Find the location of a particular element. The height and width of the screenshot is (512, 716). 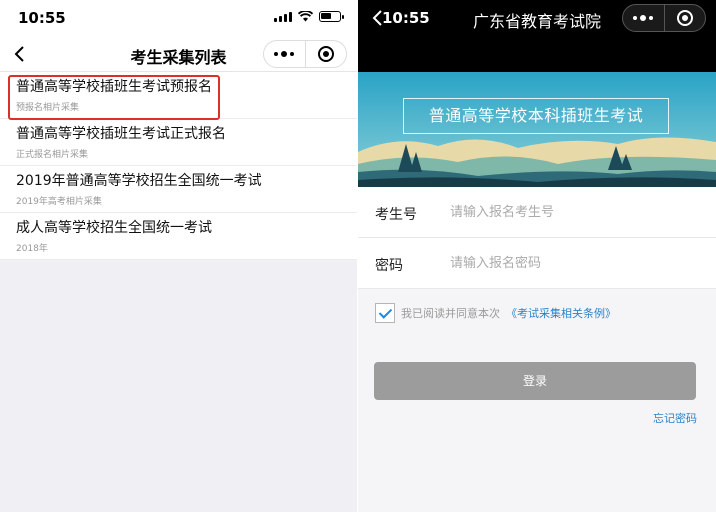

nav-bar: 考生采集列表 is located at coordinates (178, 54).